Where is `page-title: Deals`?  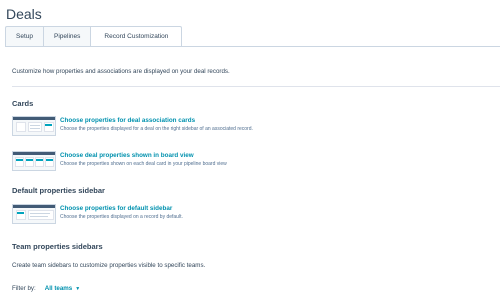 page-title: Deals is located at coordinates (24, 14).